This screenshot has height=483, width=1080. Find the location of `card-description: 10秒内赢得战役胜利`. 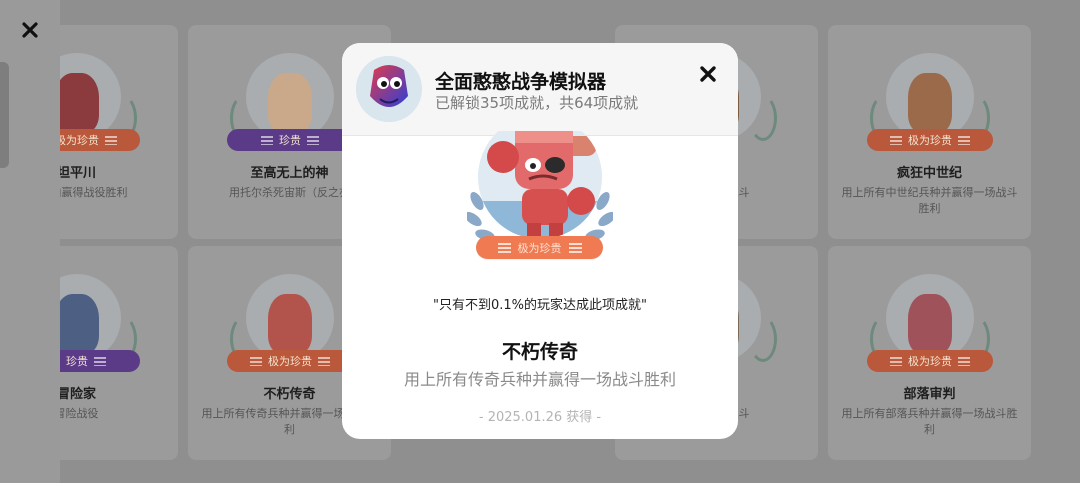

card-description: 10秒内赢得战役胜利 is located at coordinates (94, 192).